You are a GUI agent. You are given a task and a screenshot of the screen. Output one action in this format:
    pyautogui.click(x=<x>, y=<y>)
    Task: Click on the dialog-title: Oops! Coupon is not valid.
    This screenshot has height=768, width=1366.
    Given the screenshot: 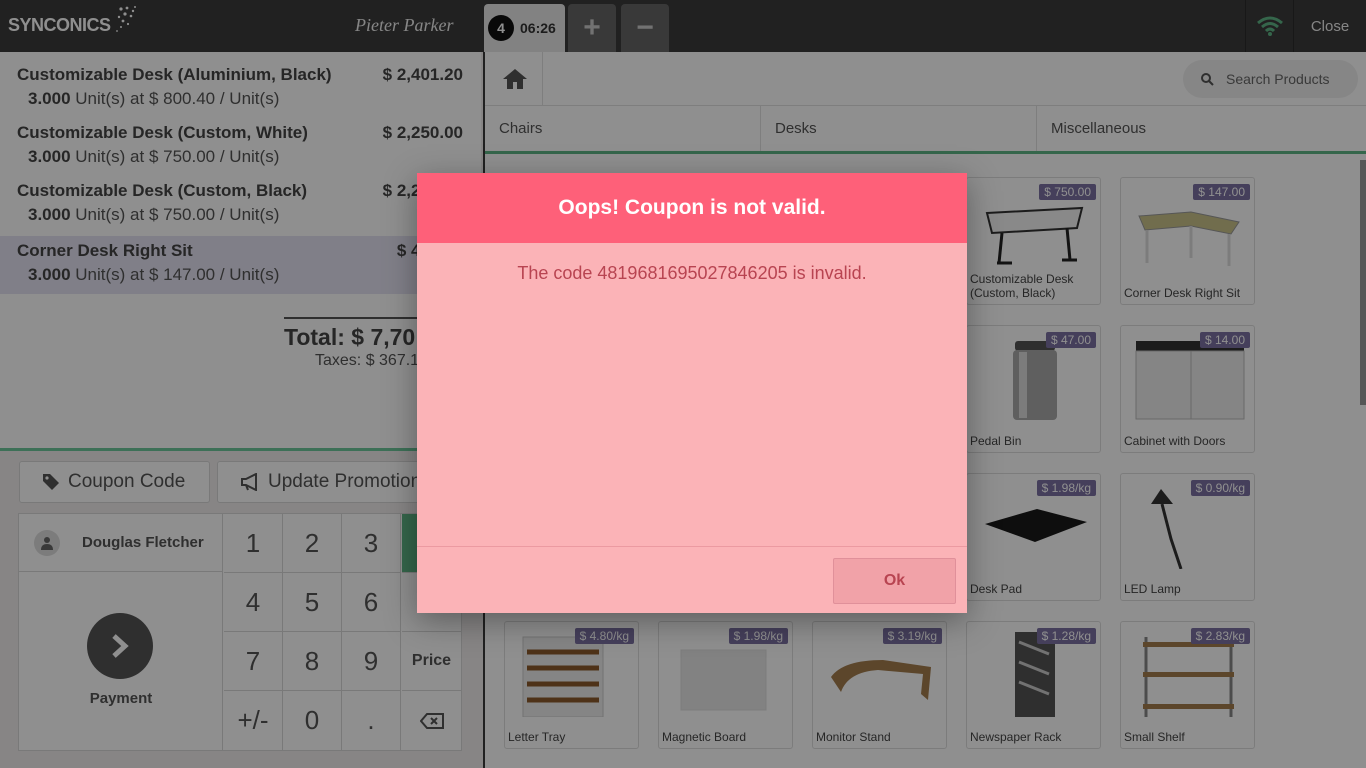 What is the action you would take?
    pyautogui.click(x=692, y=208)
    